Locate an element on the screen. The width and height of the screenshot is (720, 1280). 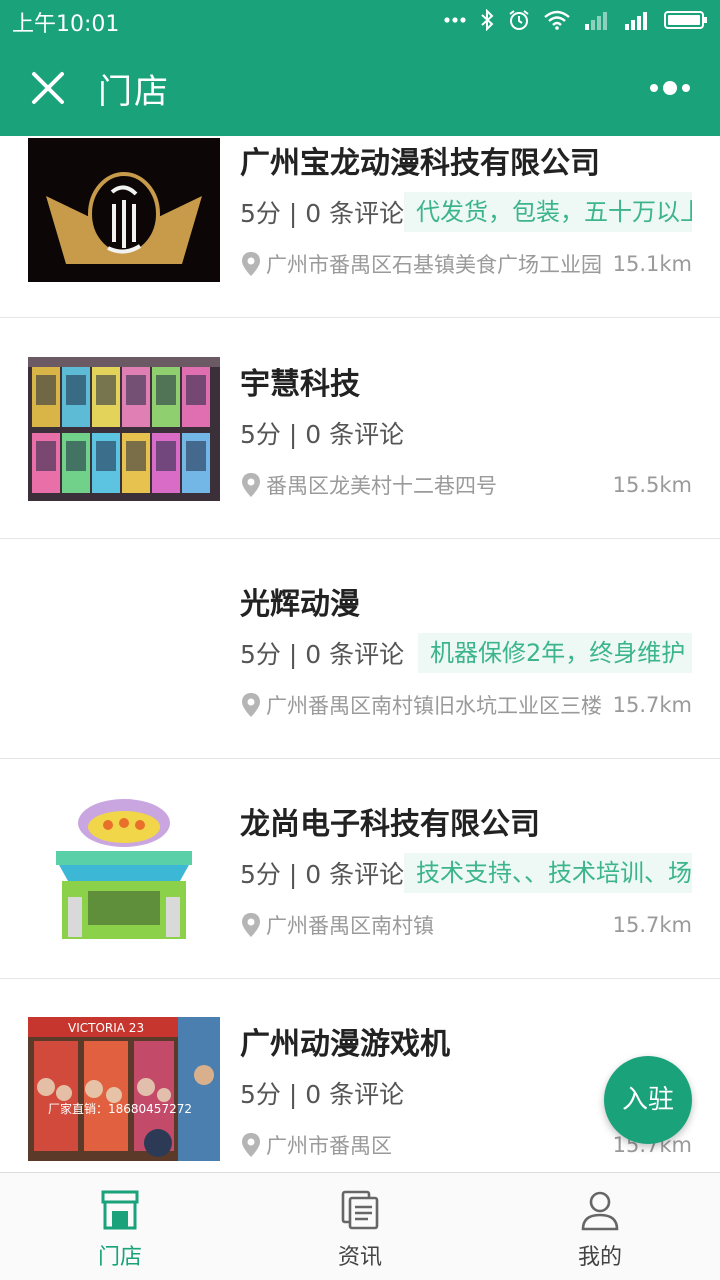
status-time: 上午10:01 is located at coordinates (66, 24).